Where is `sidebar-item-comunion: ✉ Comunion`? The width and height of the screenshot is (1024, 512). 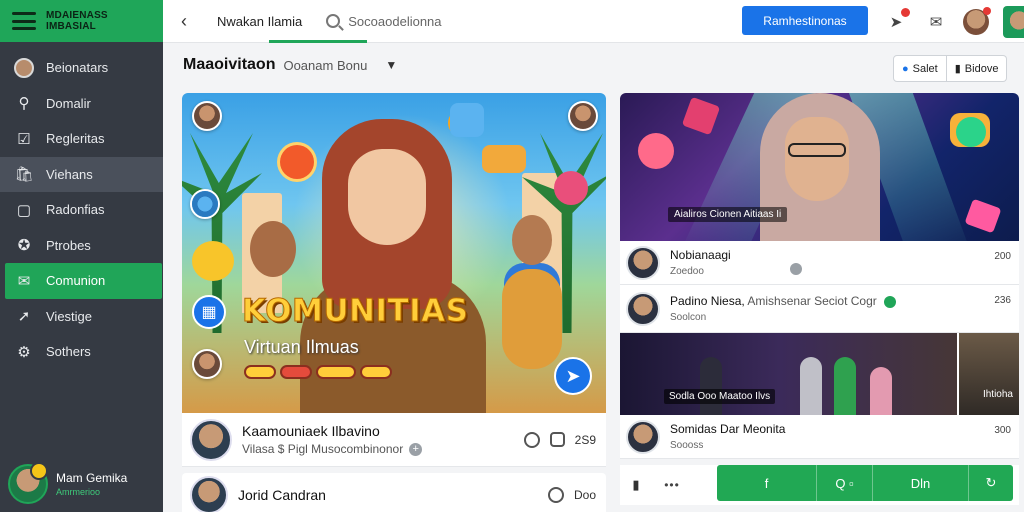
sidebar-item-comunion: ✉ Comunion is located at coordinates (83, 281).